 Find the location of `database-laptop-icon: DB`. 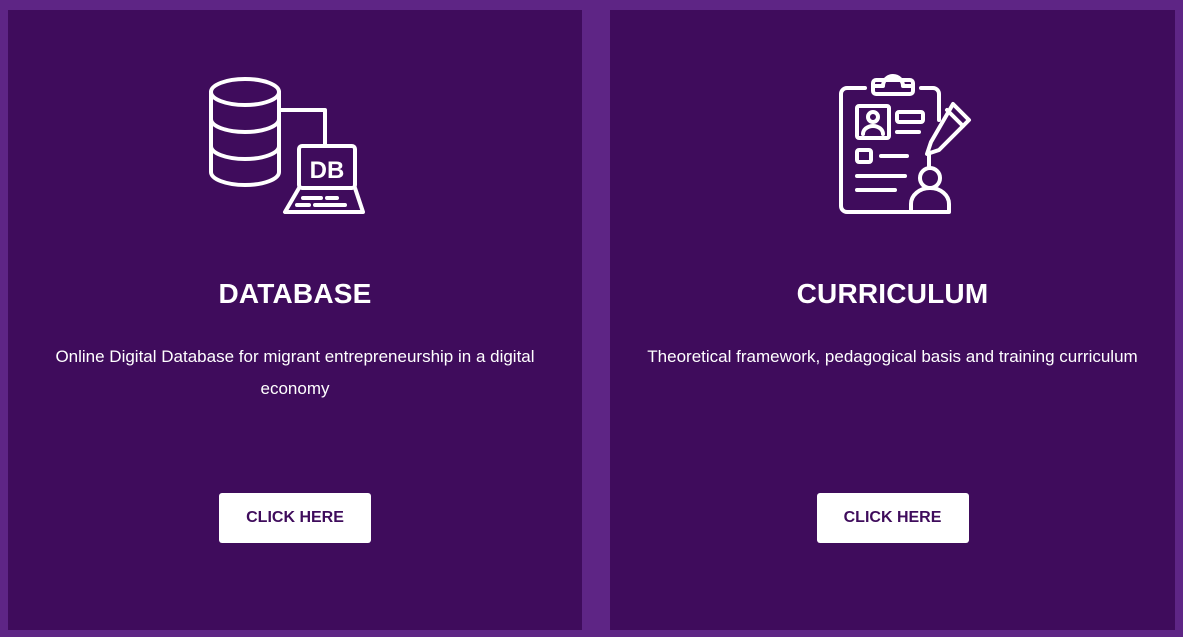

database-laptop-icon: DB is located at coordinates (295, 147).